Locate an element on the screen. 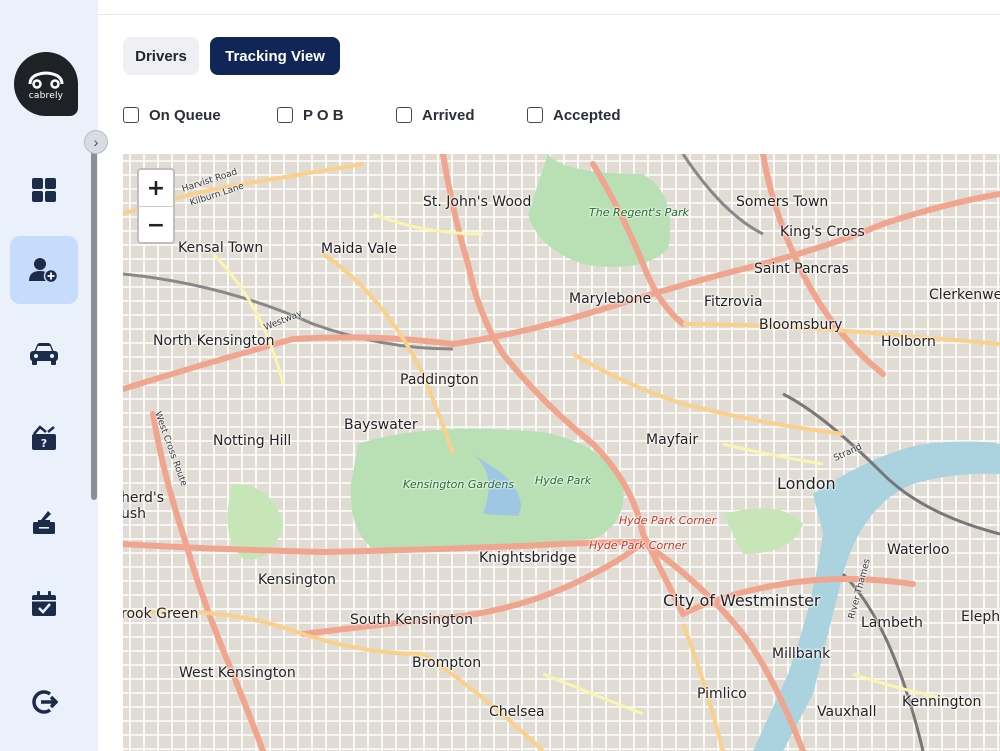  map-label: City of Westminster is located at coordinates (742, 600).